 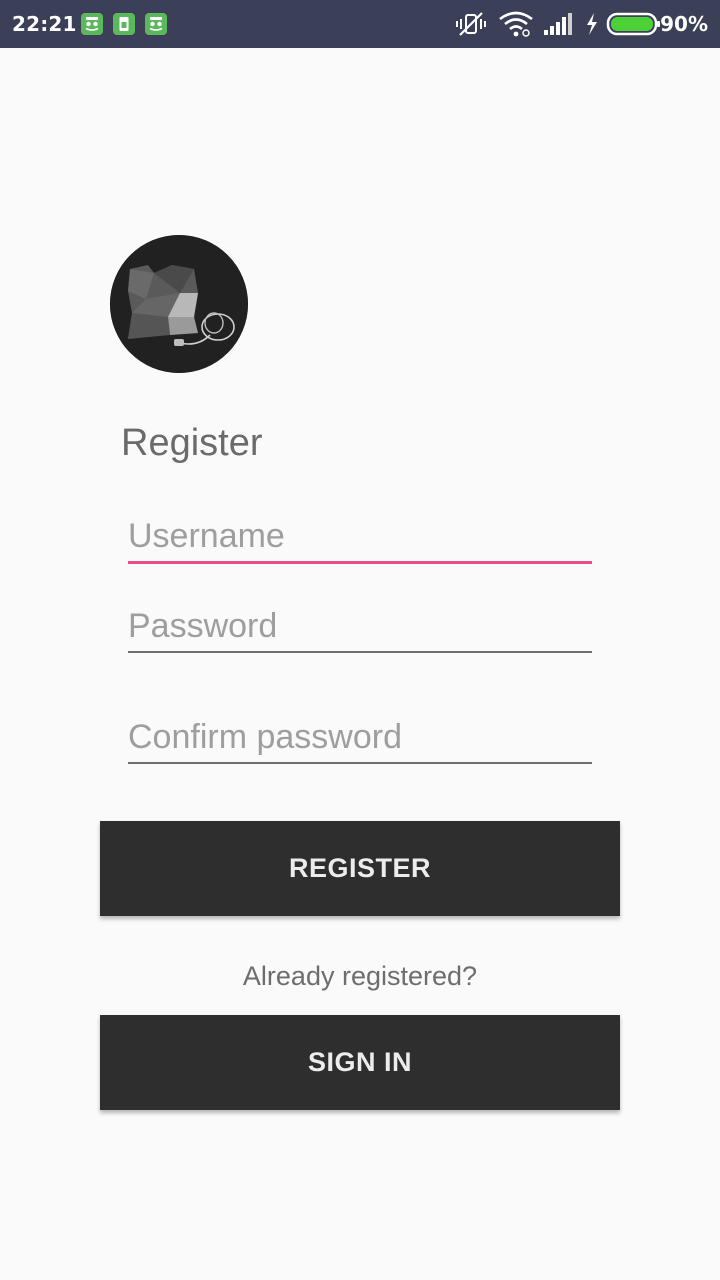 What do you see at coordinates (360, 763) in the screenshot?
I see `confirm-password-underline` at bounding box center [360, 763].